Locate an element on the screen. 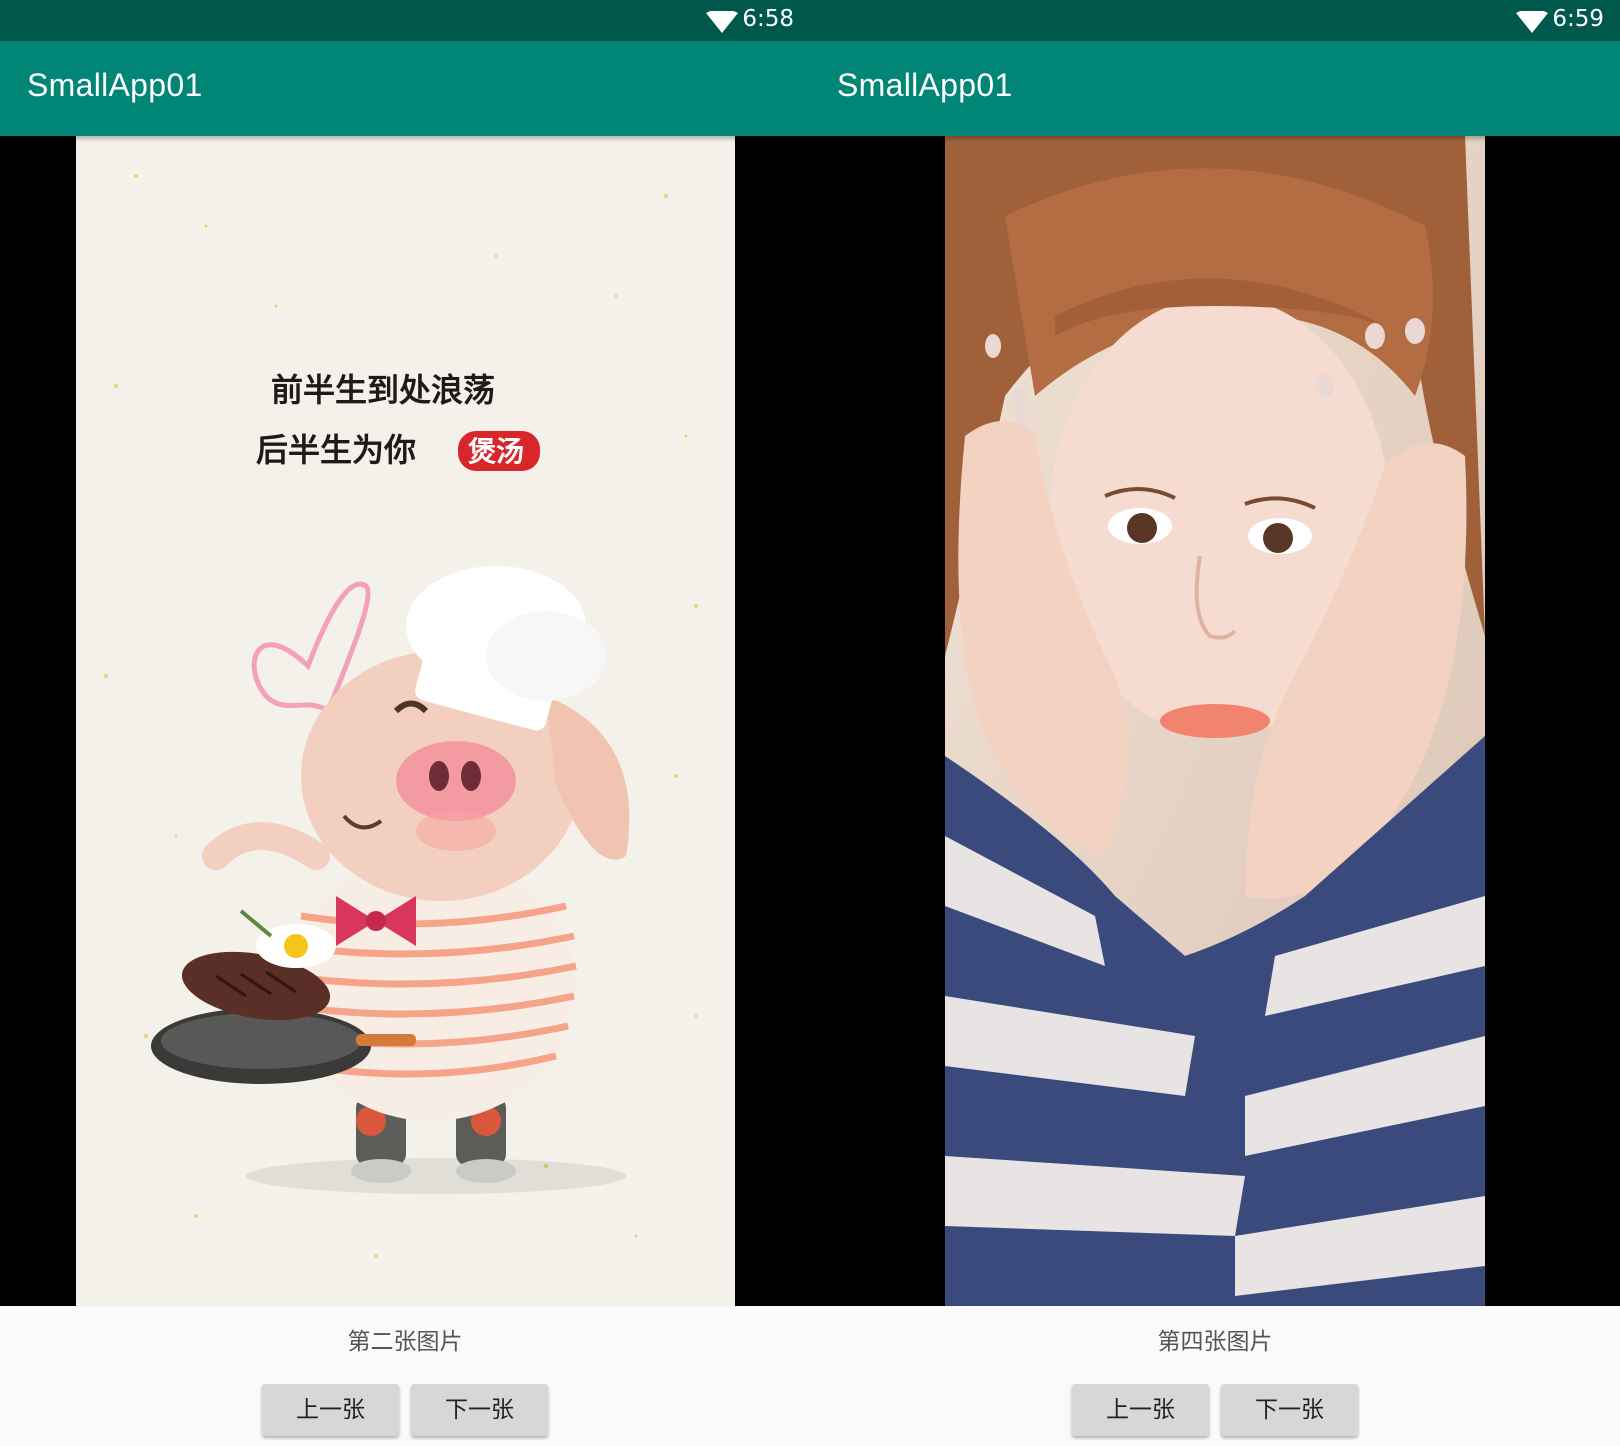 Image resolution: width=1620 pixels, height=1446 pixels. status-bar: 6:58 is located at coordinates (405, 20).